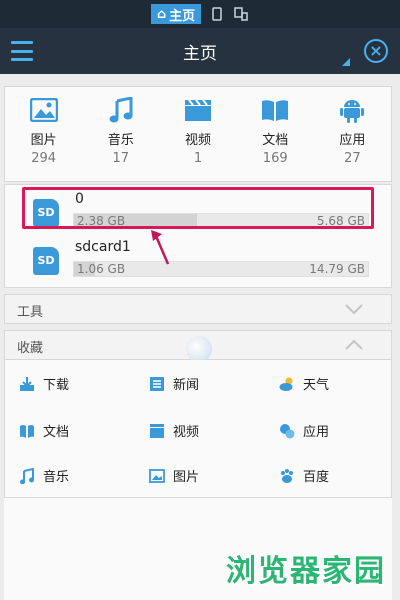  I want to click on news-icon, so click(157, 384).